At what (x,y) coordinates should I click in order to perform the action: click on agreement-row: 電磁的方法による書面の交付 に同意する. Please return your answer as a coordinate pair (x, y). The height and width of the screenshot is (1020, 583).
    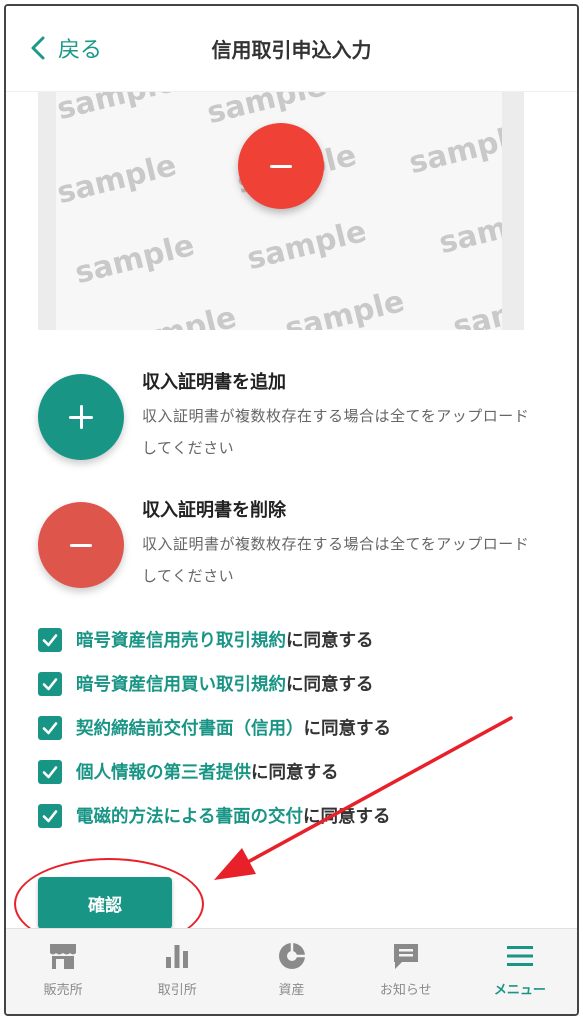
    Looking at the image, I should click on (214, 815).